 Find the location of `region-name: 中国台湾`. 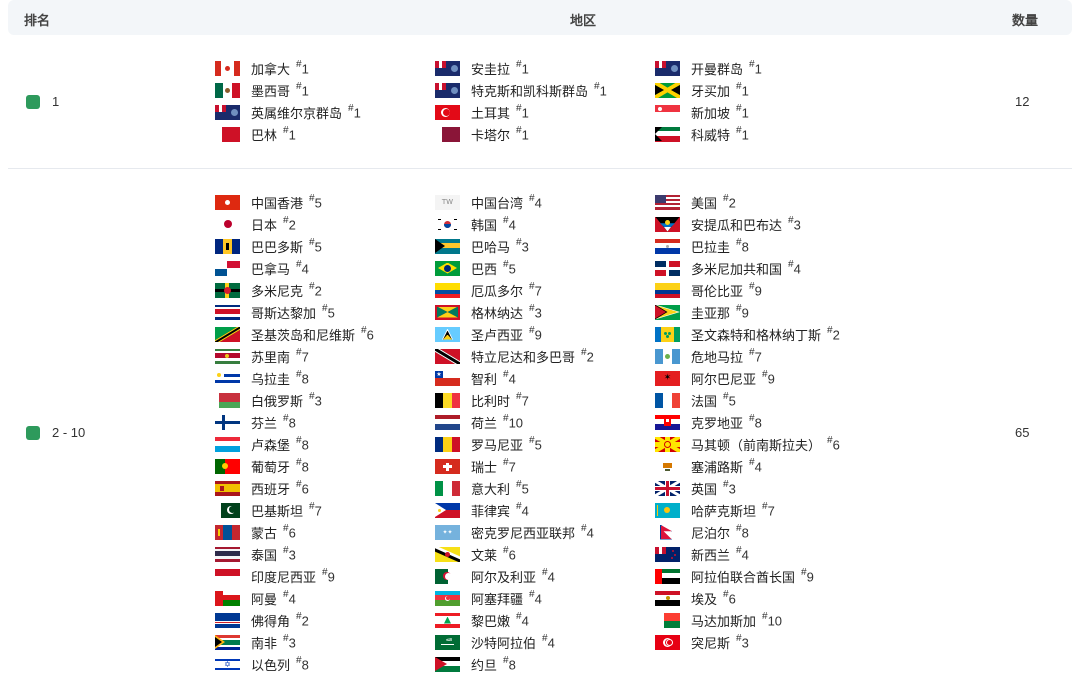

region-name: 中国台湾 is located at coordinates (497, 203).